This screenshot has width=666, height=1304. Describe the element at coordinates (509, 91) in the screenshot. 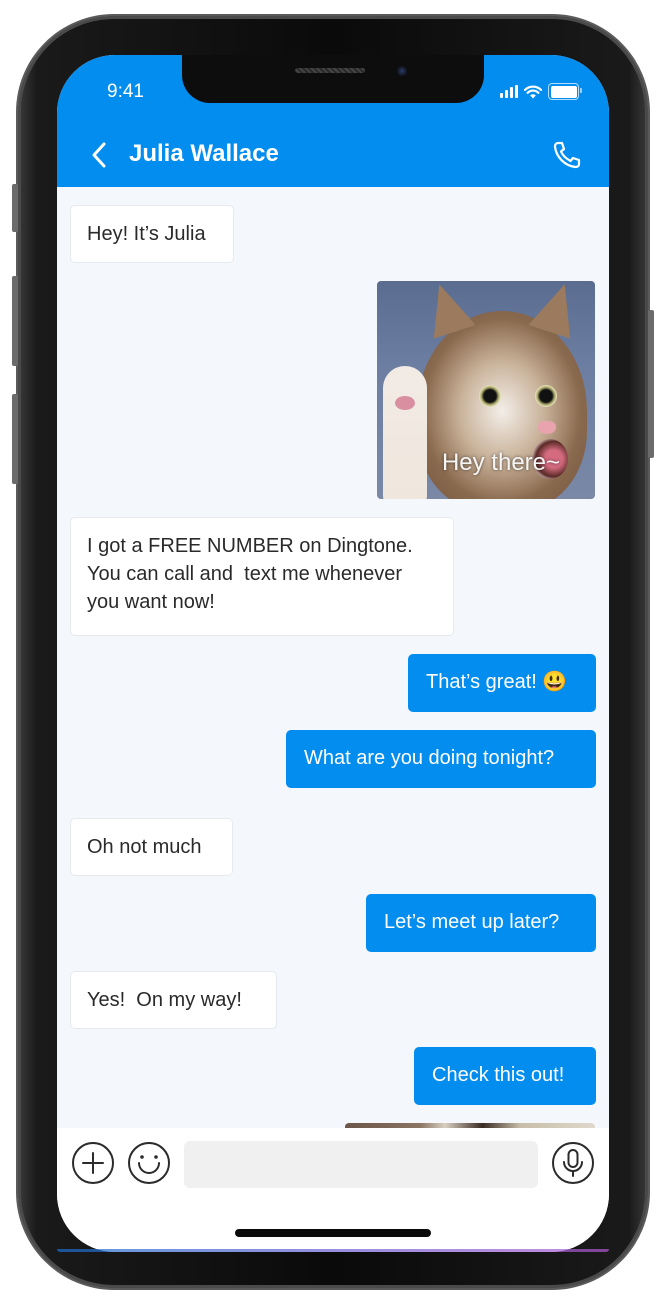

I see `cellular-signal-icon` at that location.